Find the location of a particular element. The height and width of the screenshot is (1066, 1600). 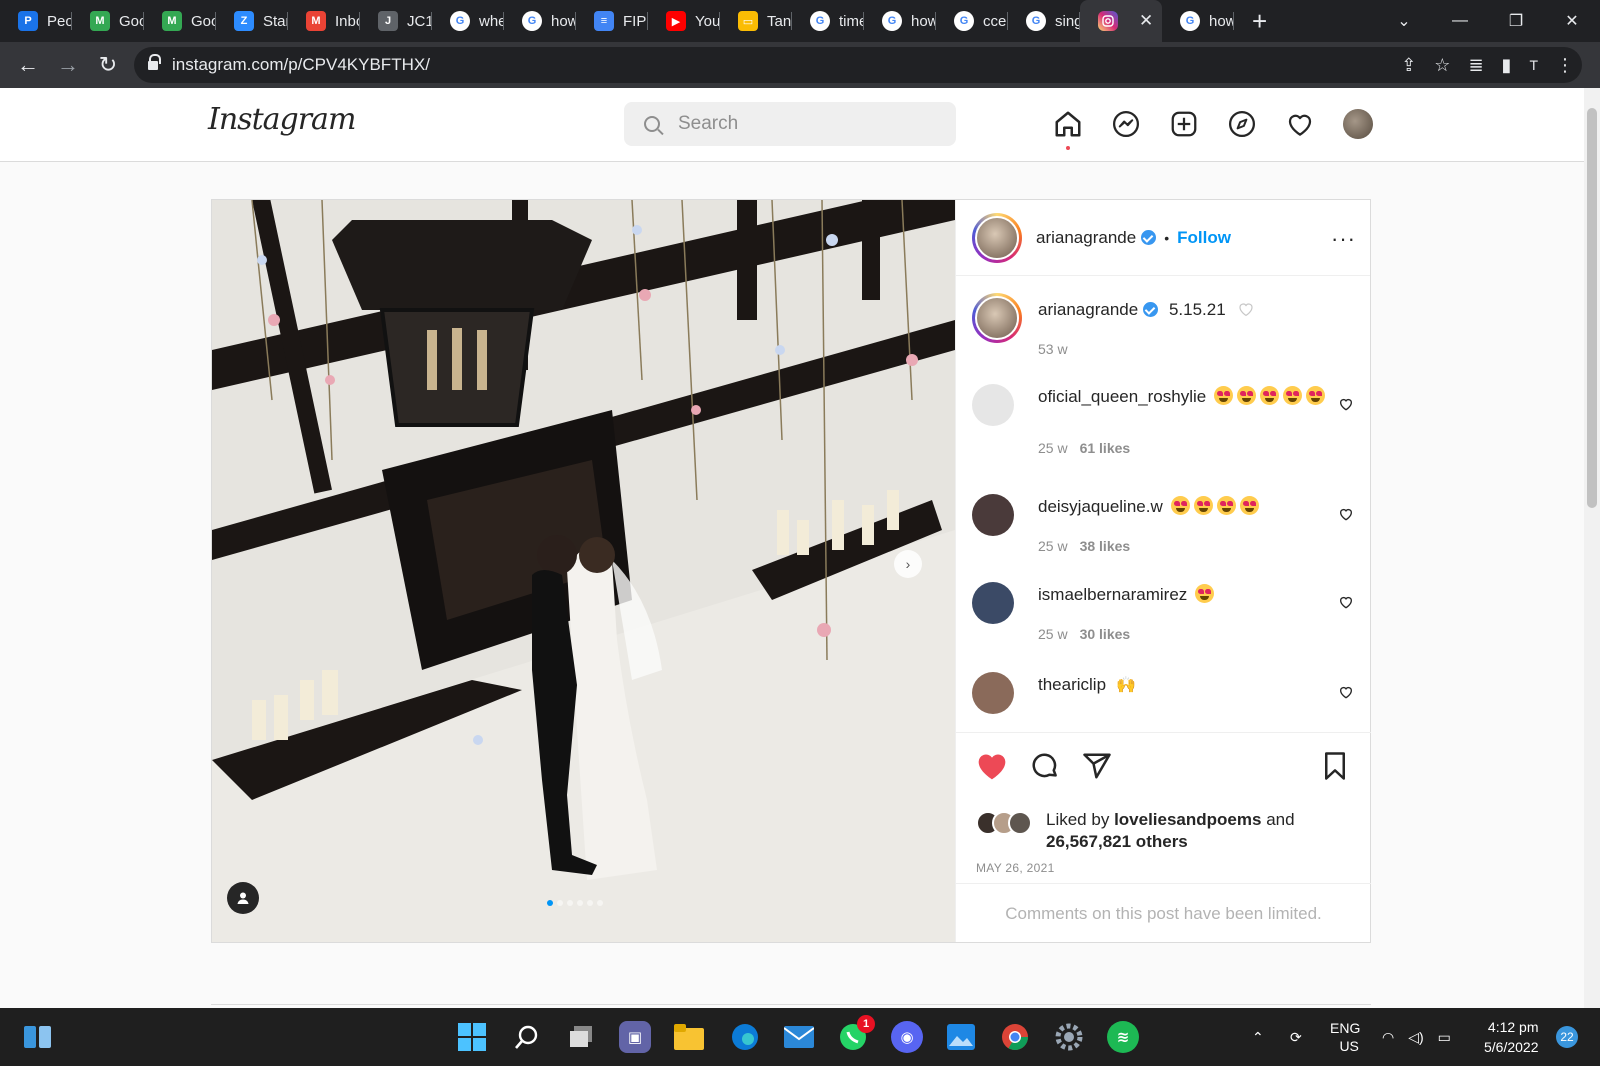

scrollbar-thumb is located at coordinates (1592, 308).